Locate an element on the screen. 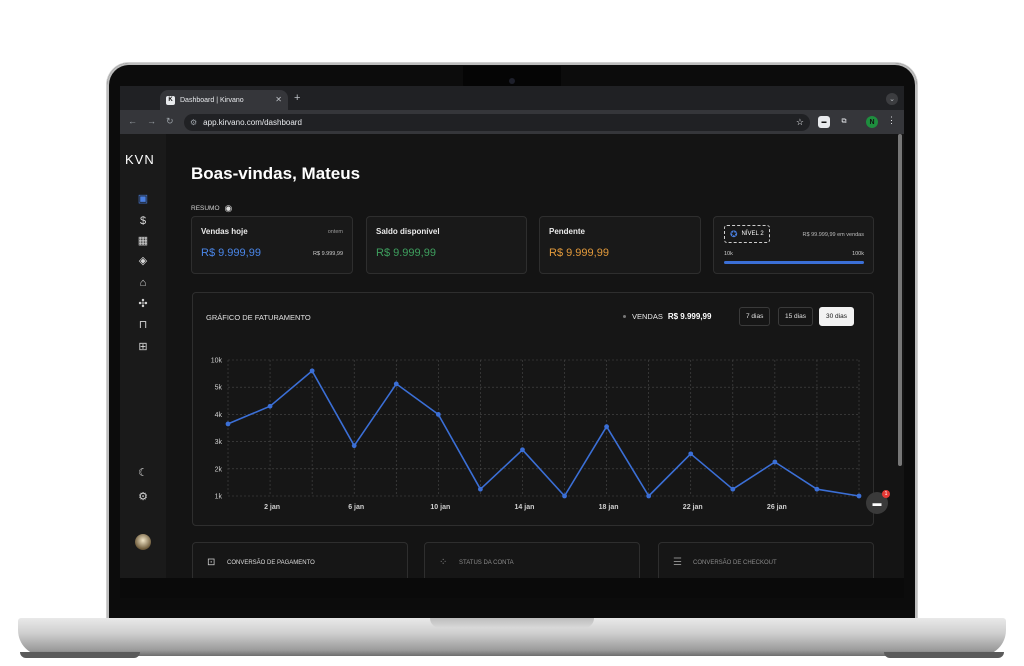 The width and height of the screenshot is (1024, 666). extensions-puzzle-icon: ⧉ is located at coordinates (844, 122).